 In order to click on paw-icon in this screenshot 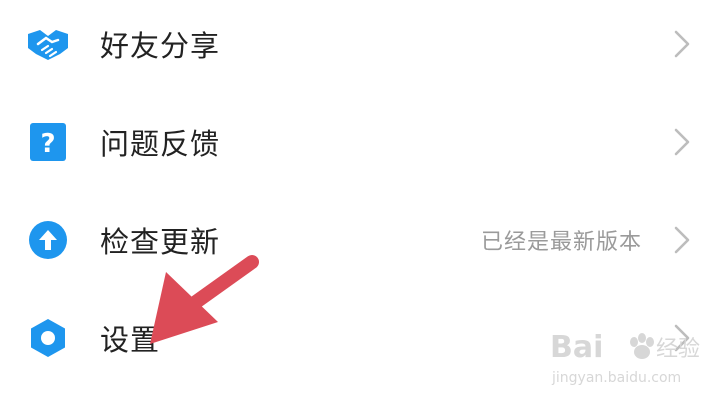, I will do `click(642, 346)`.